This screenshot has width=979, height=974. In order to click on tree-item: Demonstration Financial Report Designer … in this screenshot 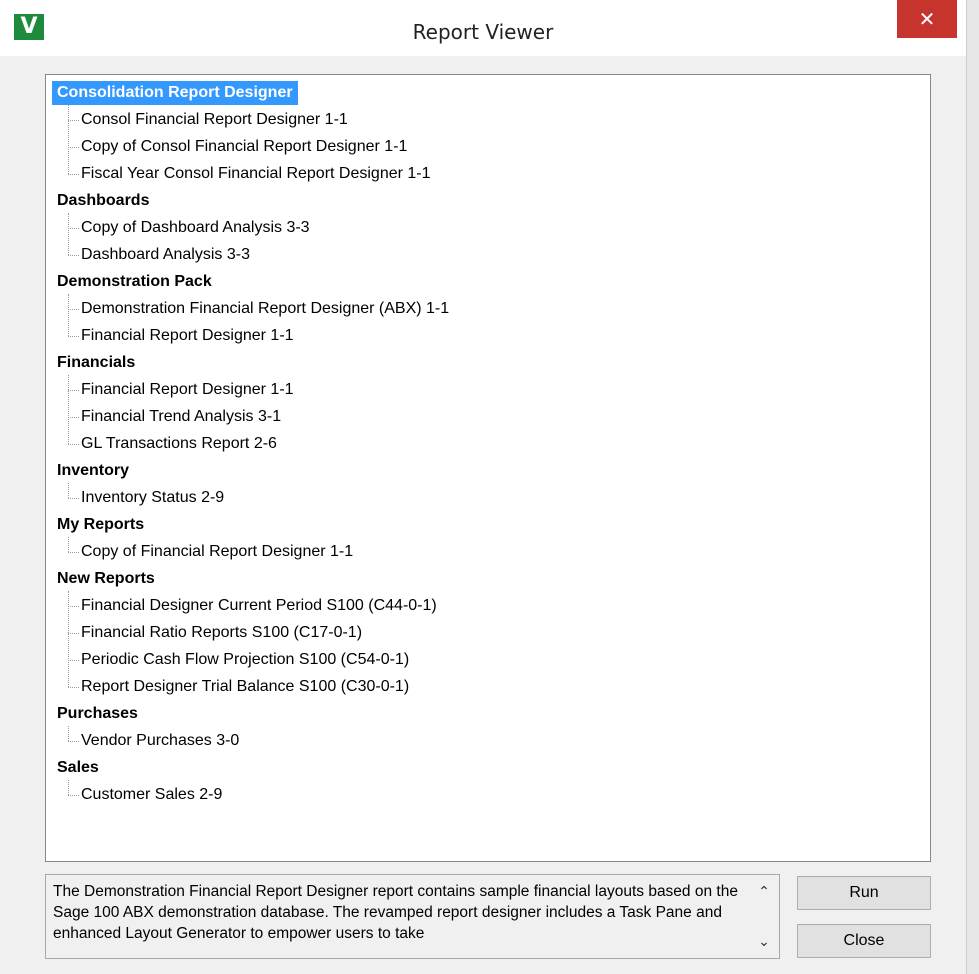, I will do `click(265, 309)`.